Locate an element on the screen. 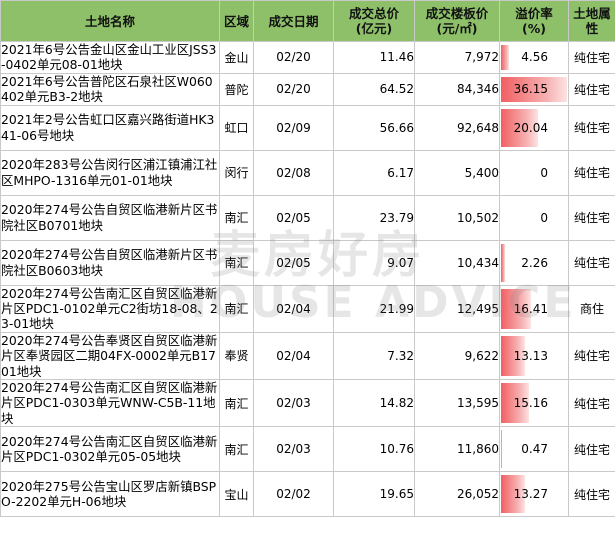  land-name-cell: 2020年275号公告宝山区罗店新镇BSPO-2202单元H-06地块 is located at coordinates (110, 494).